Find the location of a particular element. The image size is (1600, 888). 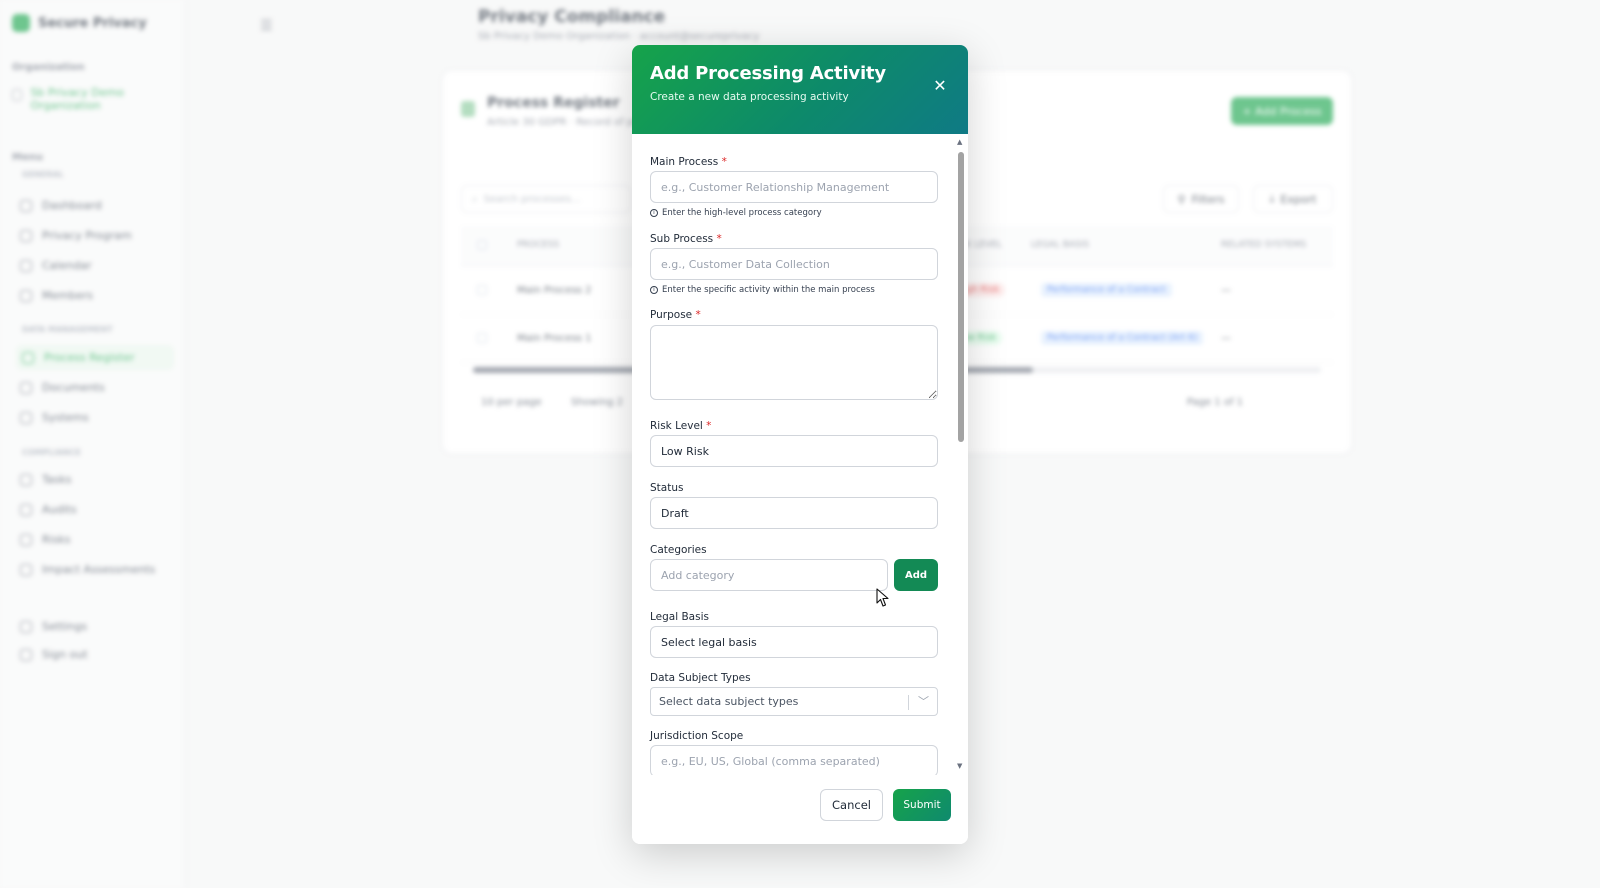

jurisdiction-scope-input is located at coordinates (794, 760).